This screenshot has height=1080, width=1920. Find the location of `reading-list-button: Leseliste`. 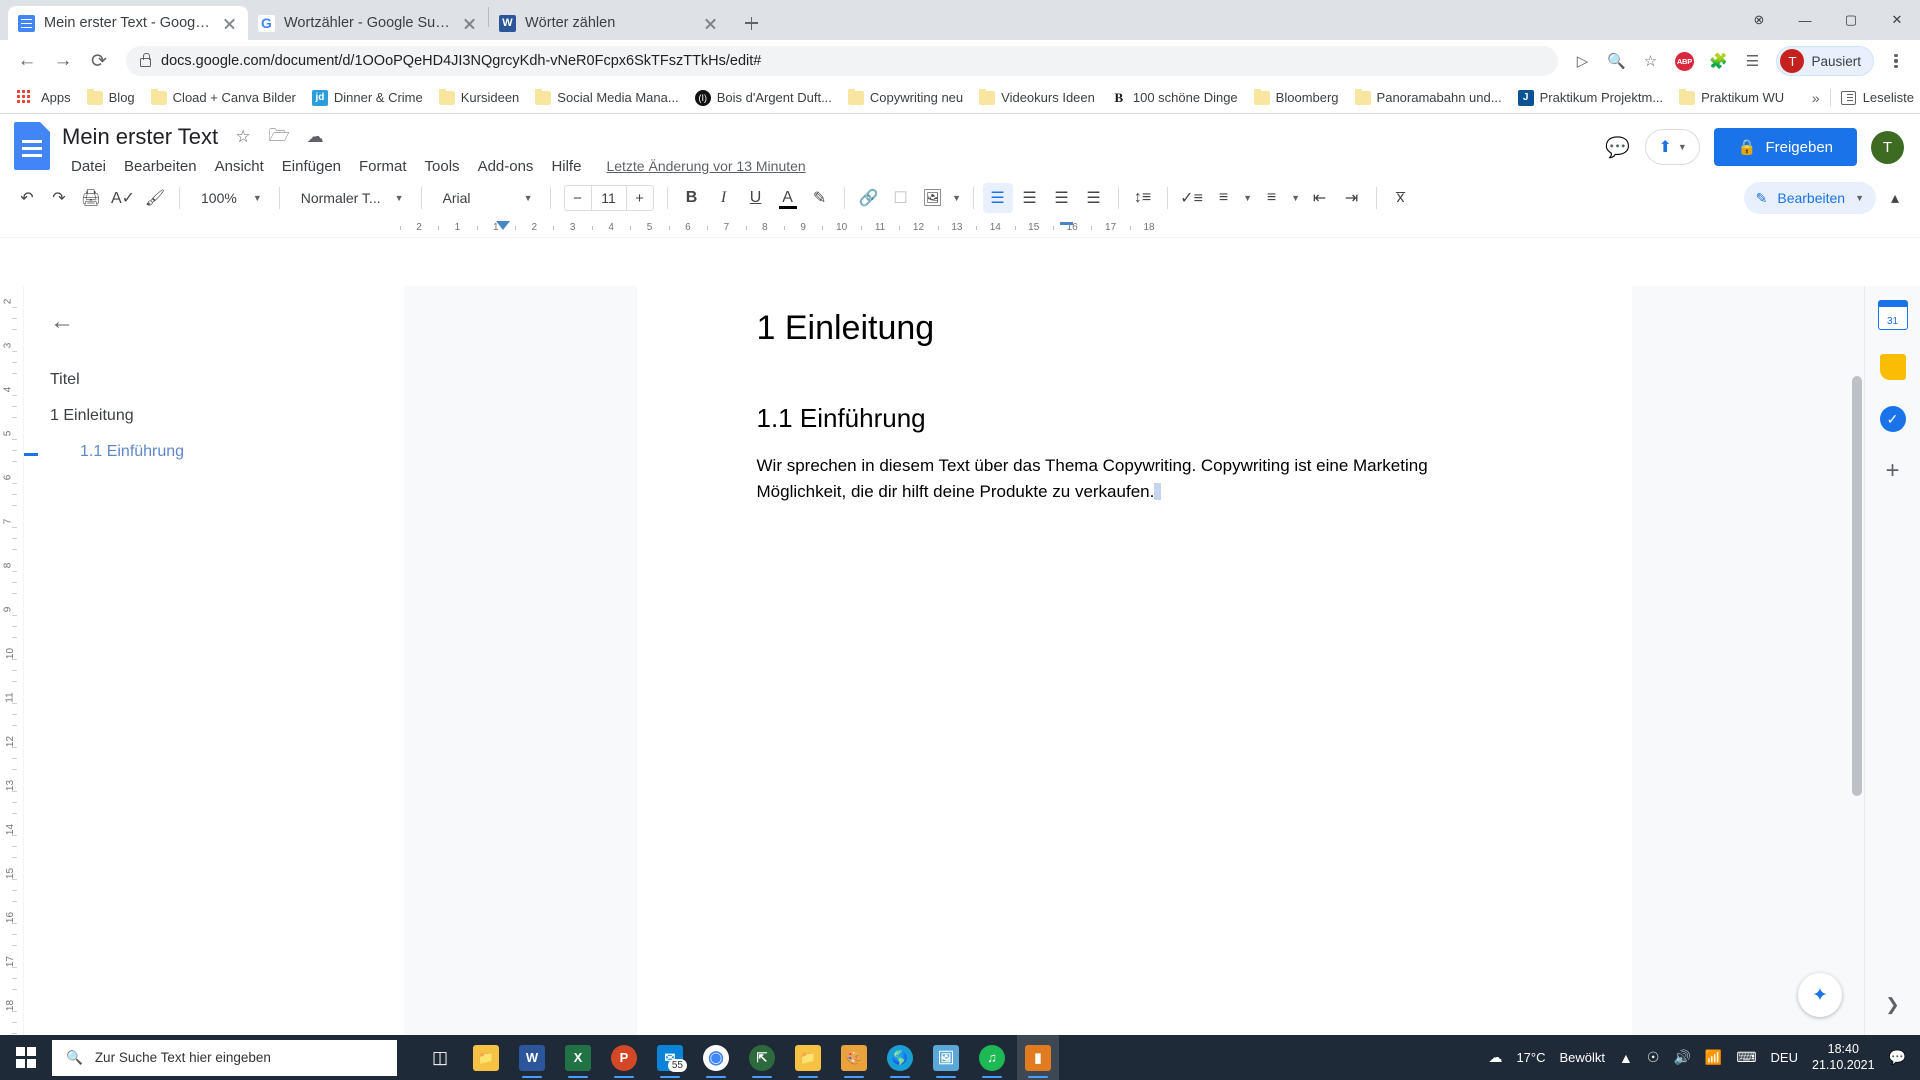

reading-list-button: Leseliste is located at coordinates (1877, 97).